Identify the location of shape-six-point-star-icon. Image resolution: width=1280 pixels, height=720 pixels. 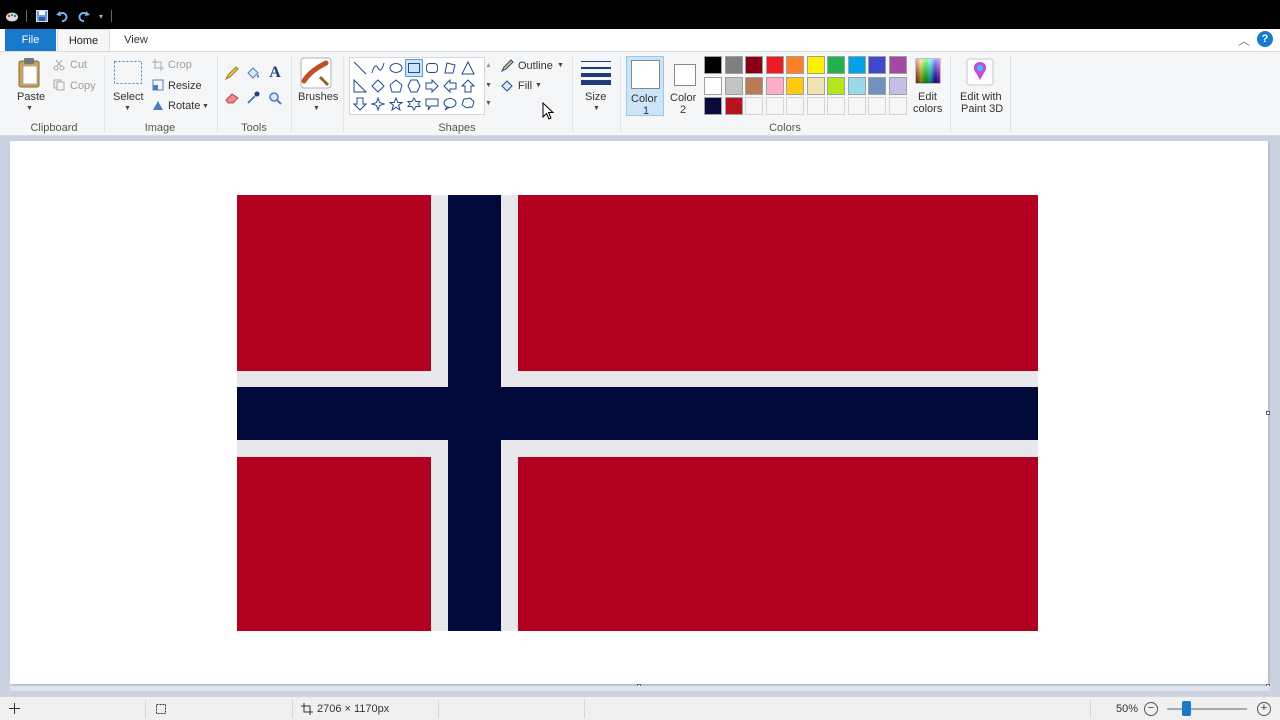
(414, 104).